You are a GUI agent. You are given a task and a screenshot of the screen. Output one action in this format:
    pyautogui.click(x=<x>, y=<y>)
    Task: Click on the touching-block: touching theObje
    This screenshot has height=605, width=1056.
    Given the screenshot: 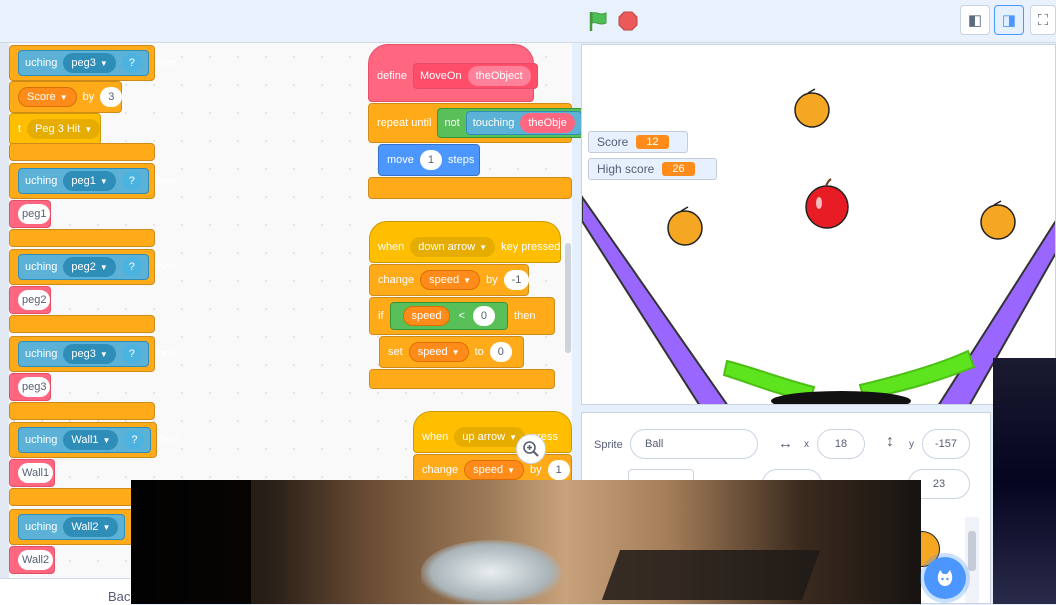 What is the action you would take?
    pyautogui.click(x=523, y=123)
    